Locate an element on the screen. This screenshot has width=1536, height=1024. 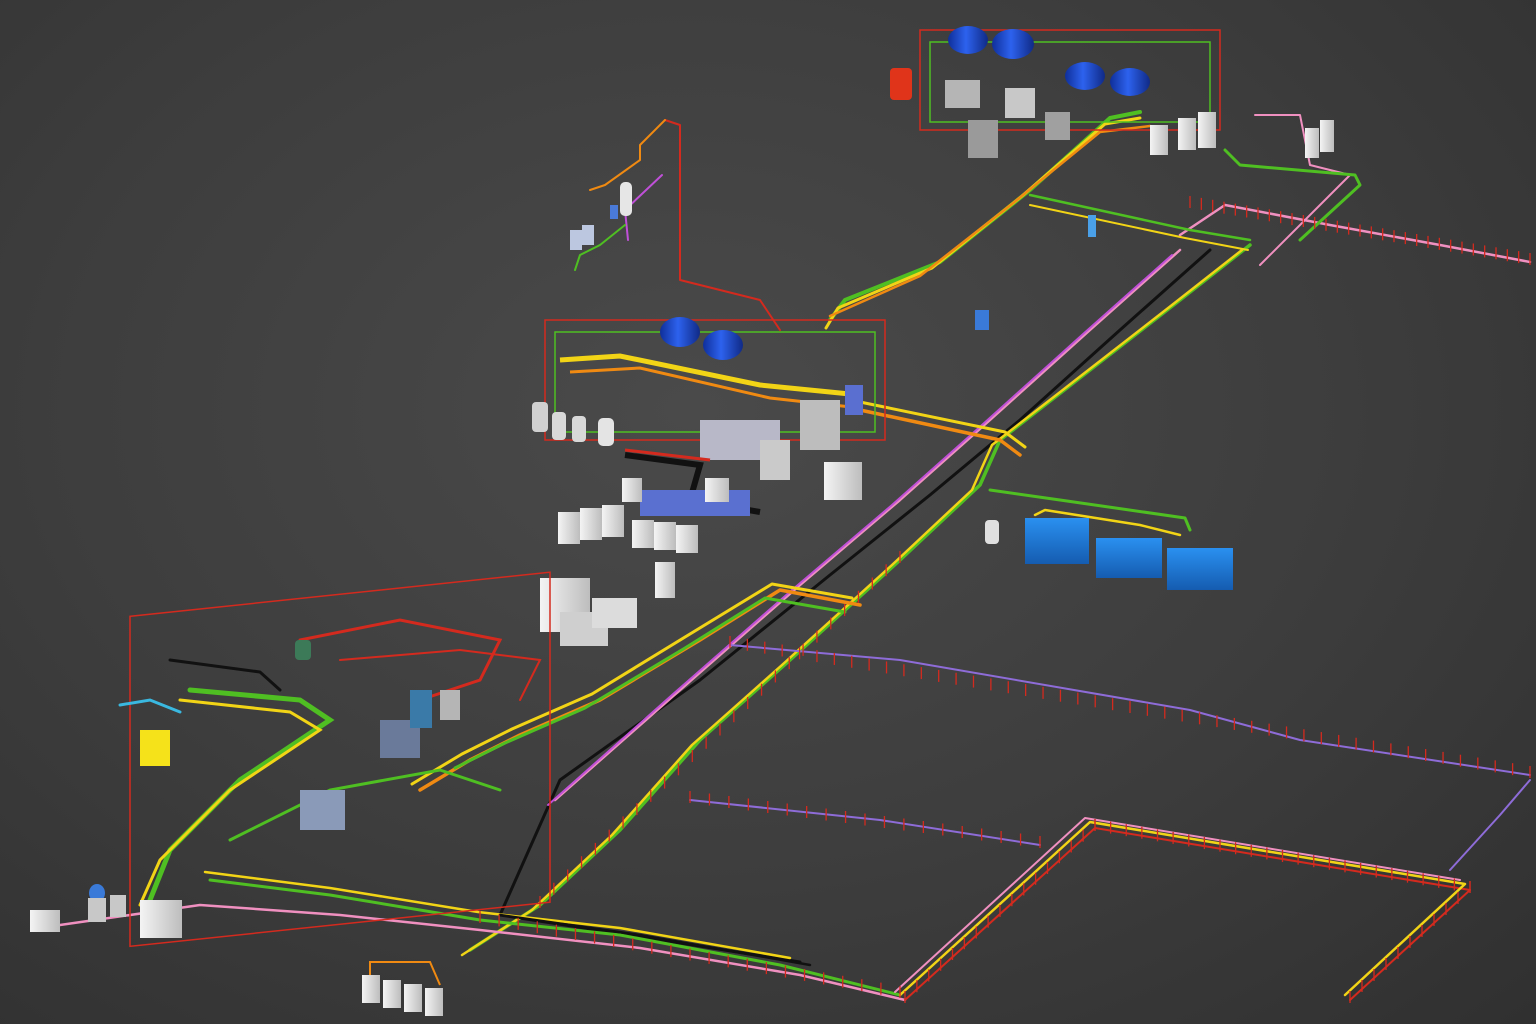
middle-plant-area is located at coordinates (709, 416).